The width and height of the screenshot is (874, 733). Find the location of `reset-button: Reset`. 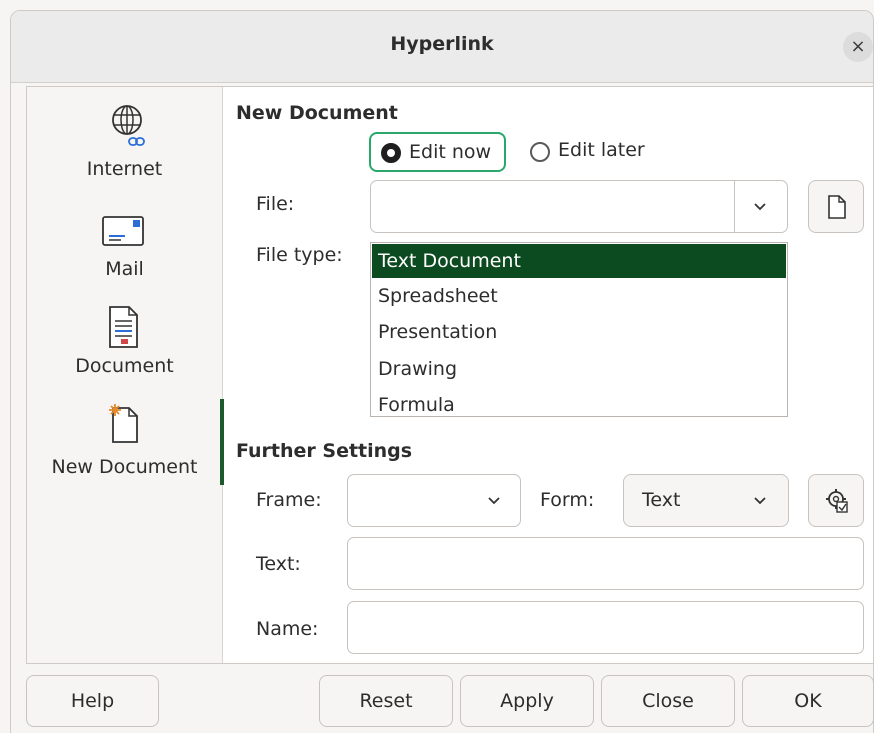

reset-button: Reset is located at coordinates (386, 701).